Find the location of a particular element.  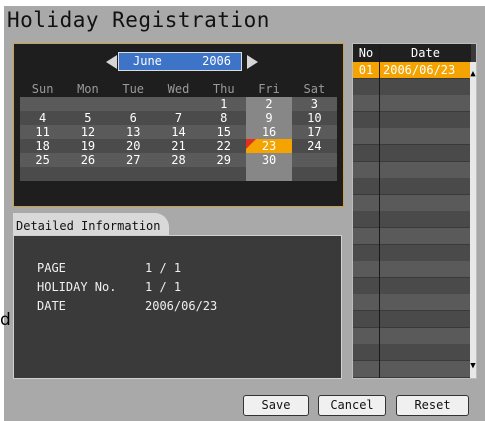

cancel-button: Cancel is located at coordinates (352, 405).